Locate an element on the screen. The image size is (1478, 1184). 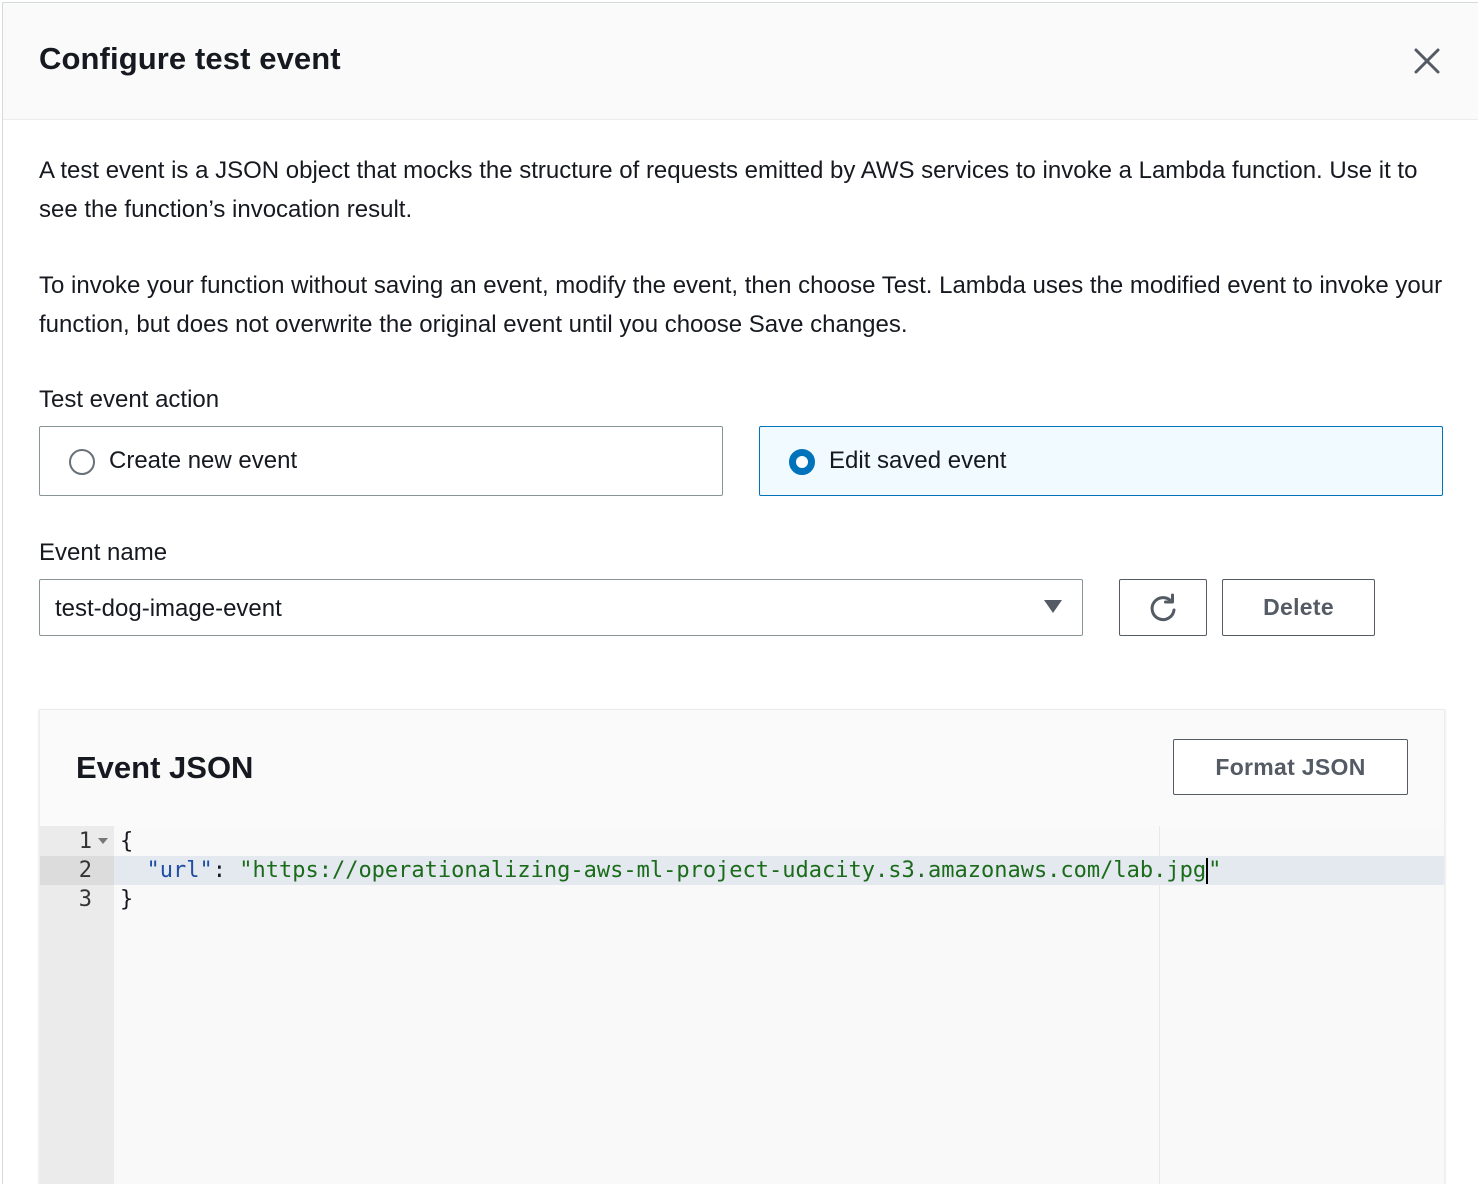
code-line-3: } is located at coordinates (126, 899).